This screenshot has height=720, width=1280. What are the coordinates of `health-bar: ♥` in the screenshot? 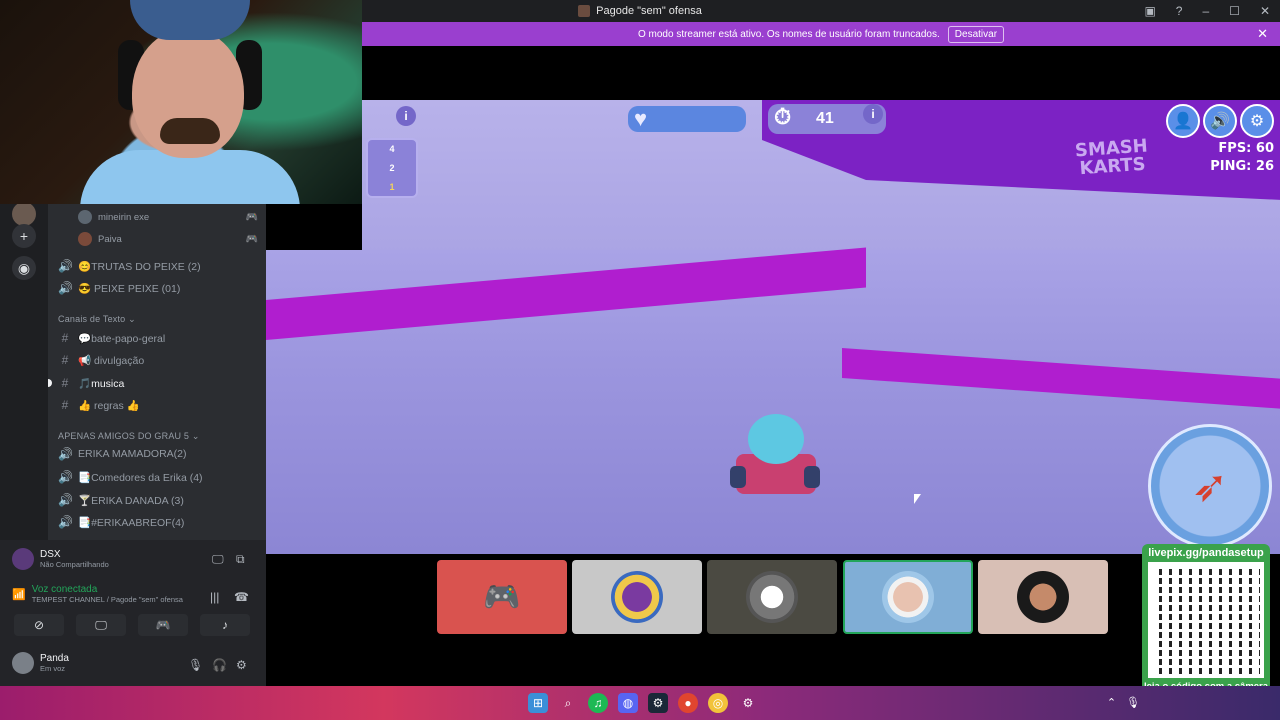 It's located at (687, 119).